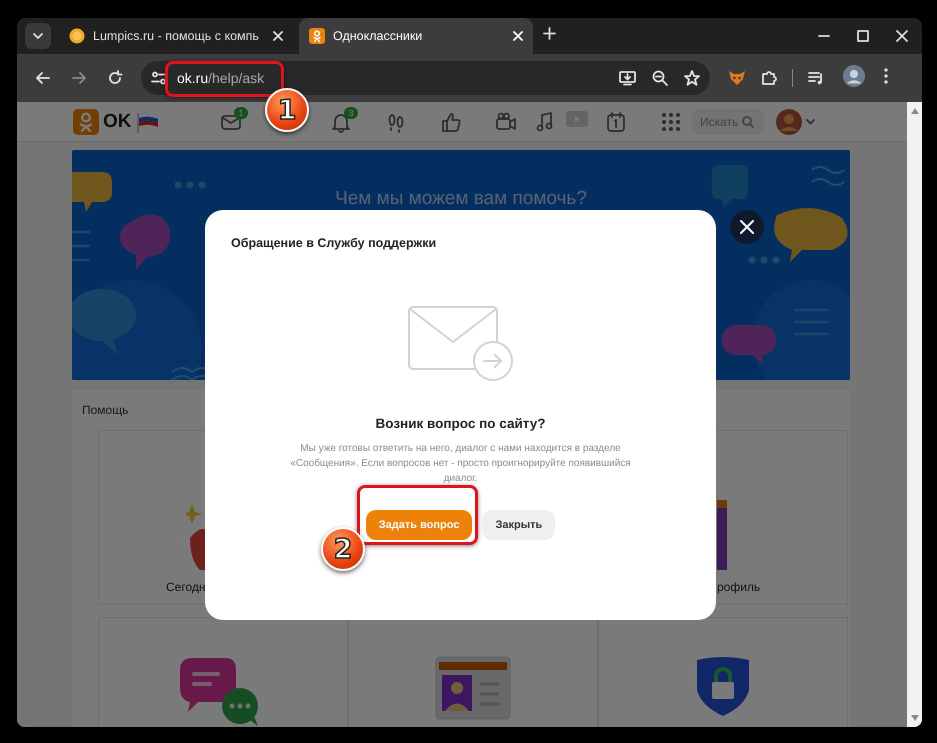  I want to click on video-camera-icon, so click(505, 121).